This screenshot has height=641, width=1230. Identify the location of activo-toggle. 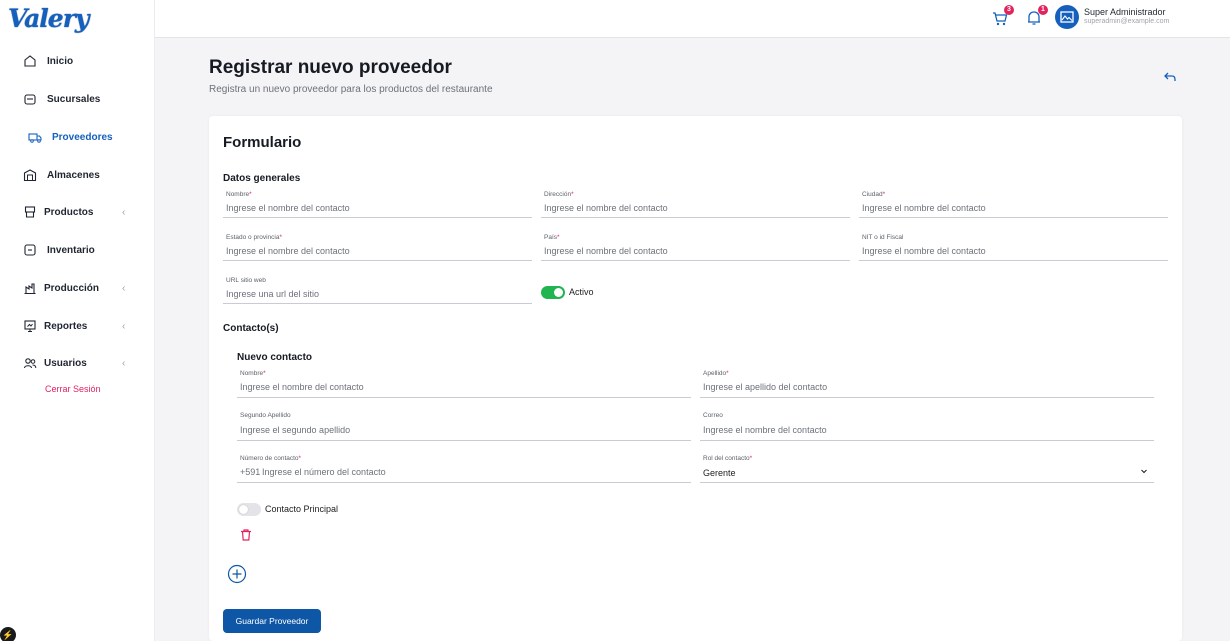
(553, 292).